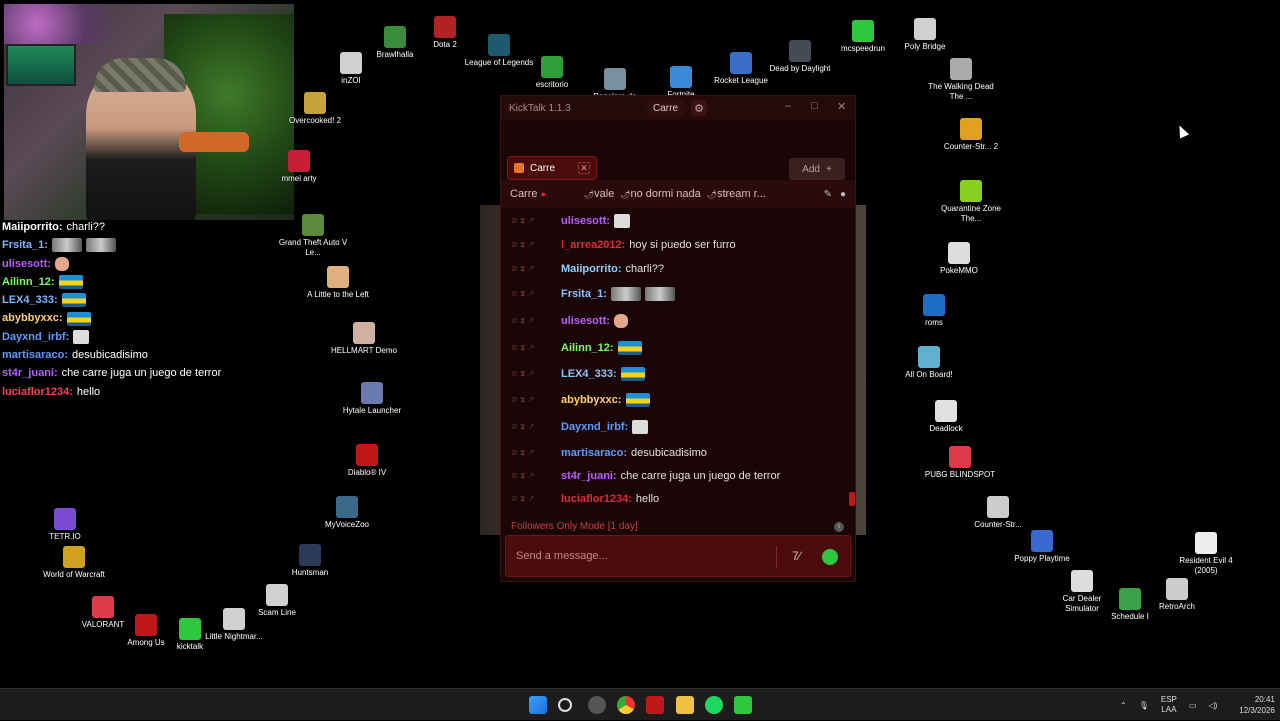 This screenshot has width=1280, height=721. Describe the element at coordinates (817, 169) in the screenshot. I see `add-chatroom-button: Add +` at that location.